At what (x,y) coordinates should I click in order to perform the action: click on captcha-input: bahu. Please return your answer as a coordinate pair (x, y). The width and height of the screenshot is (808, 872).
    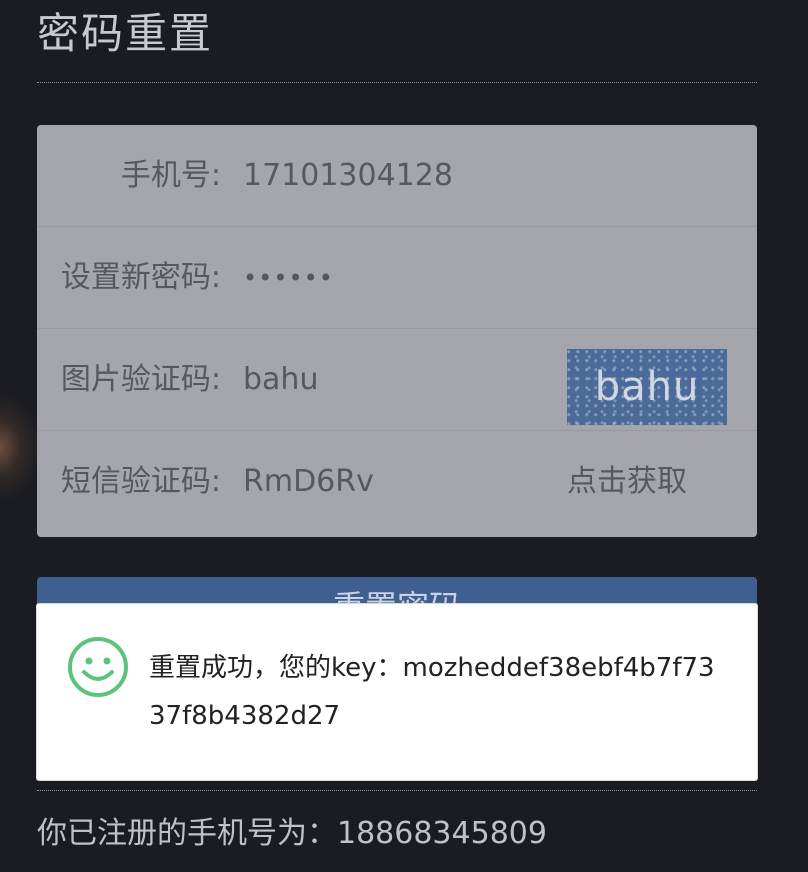
    Looking at the image, I should click on (280, 380).